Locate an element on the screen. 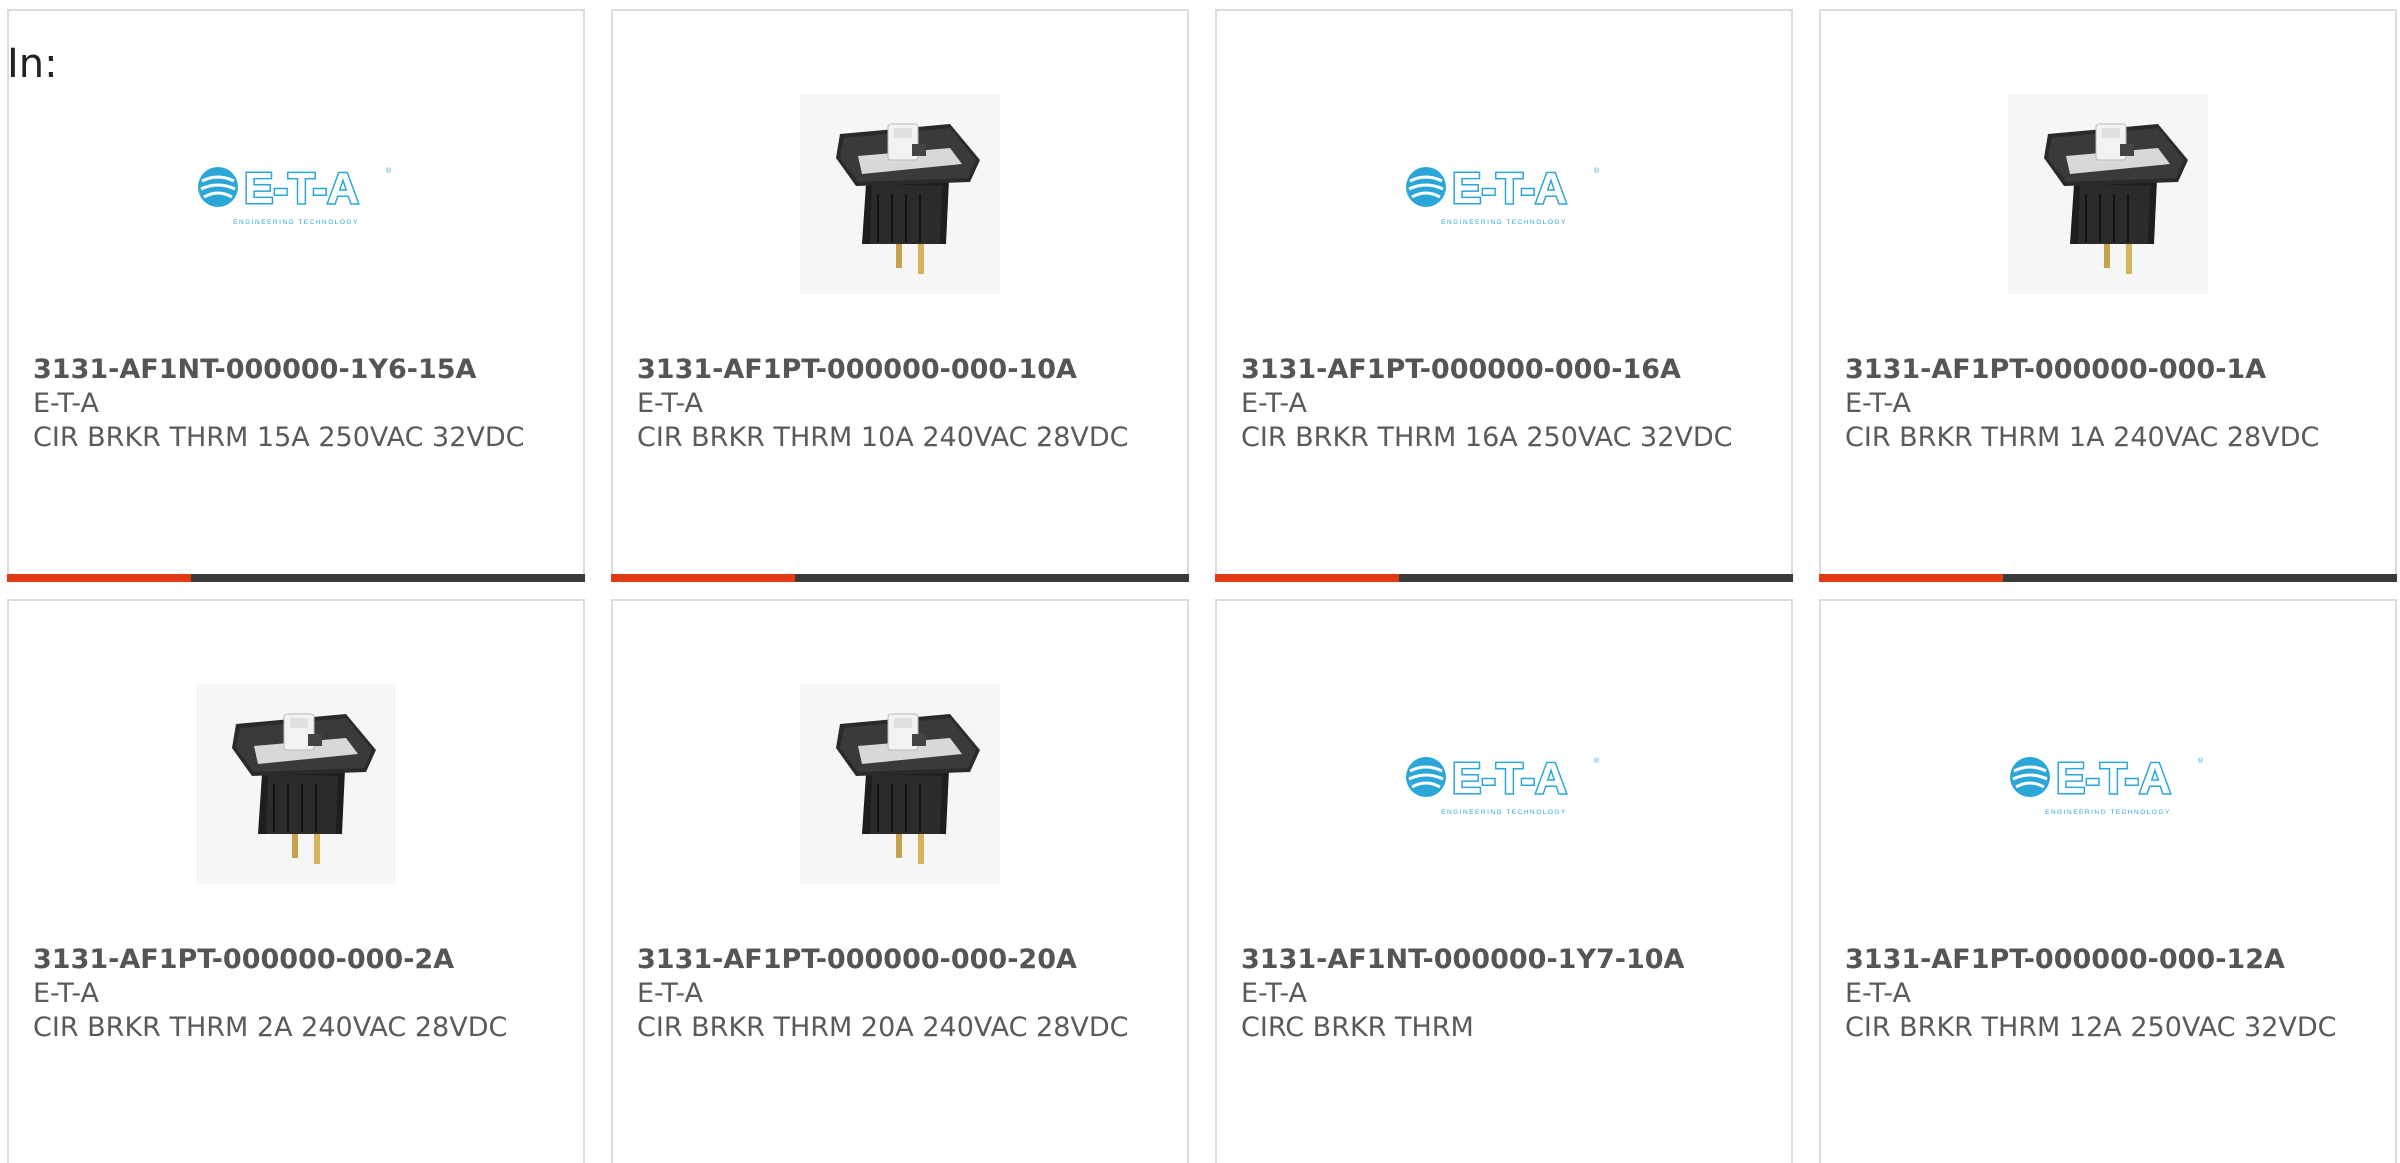 The width and height of the screenshot is (2400, 1163). part-number: 3131-AF1PT-000000-000-1A is located at coordinates (2108, 370).